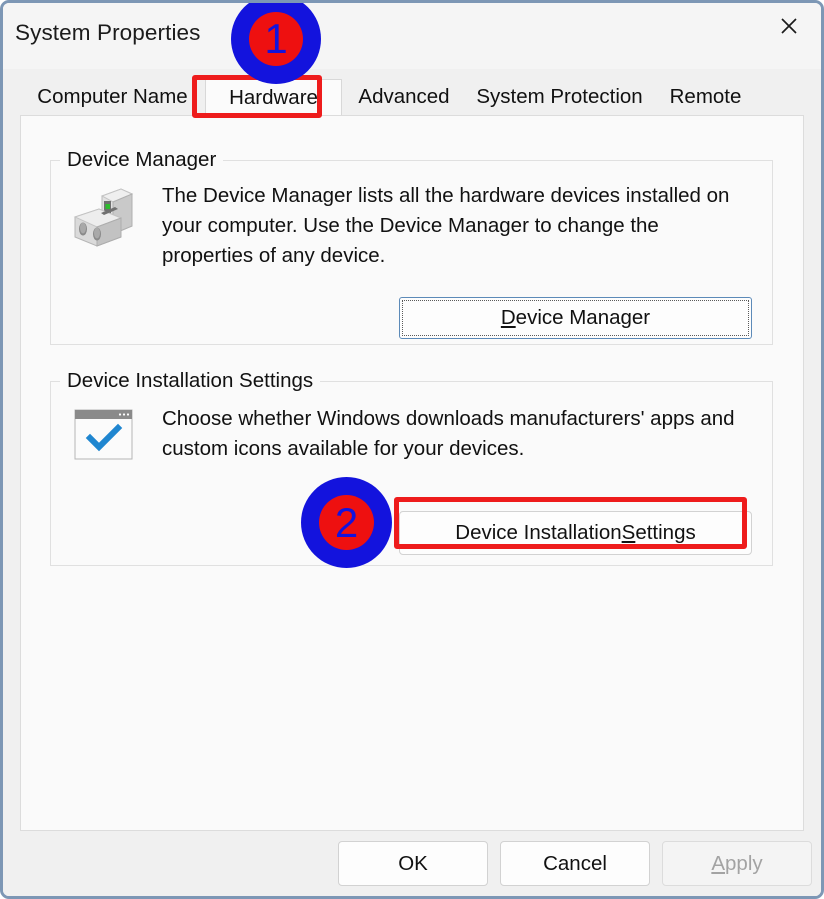 The width and height of the screenshot is (824, 899). Describe the element at coordinates (788, 26) in the screenshot. I see `close-icon` at that location.